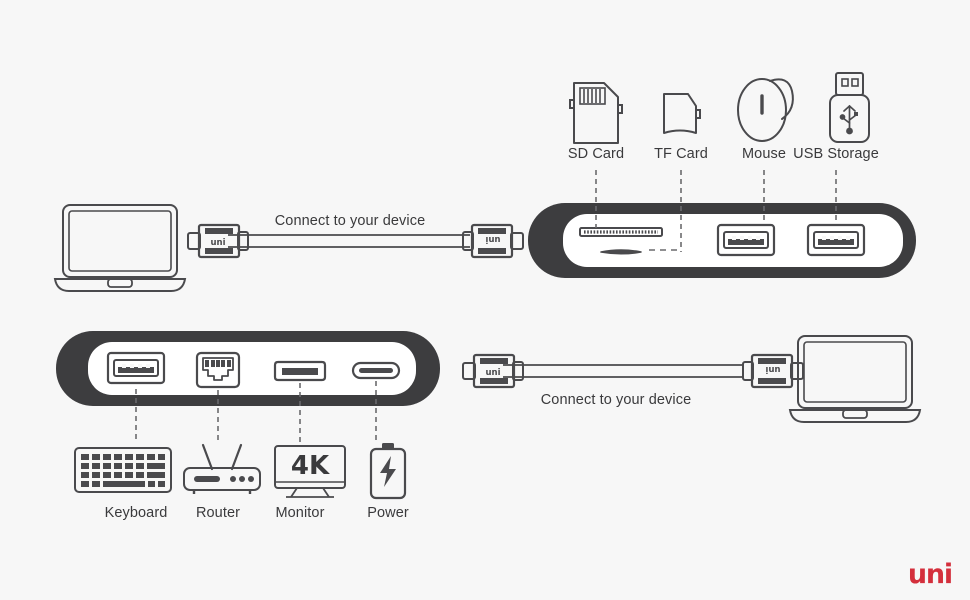 This screenshot has height=600, width=970. I want to click on top-cable-connector-left: uni, so click(218, 241).